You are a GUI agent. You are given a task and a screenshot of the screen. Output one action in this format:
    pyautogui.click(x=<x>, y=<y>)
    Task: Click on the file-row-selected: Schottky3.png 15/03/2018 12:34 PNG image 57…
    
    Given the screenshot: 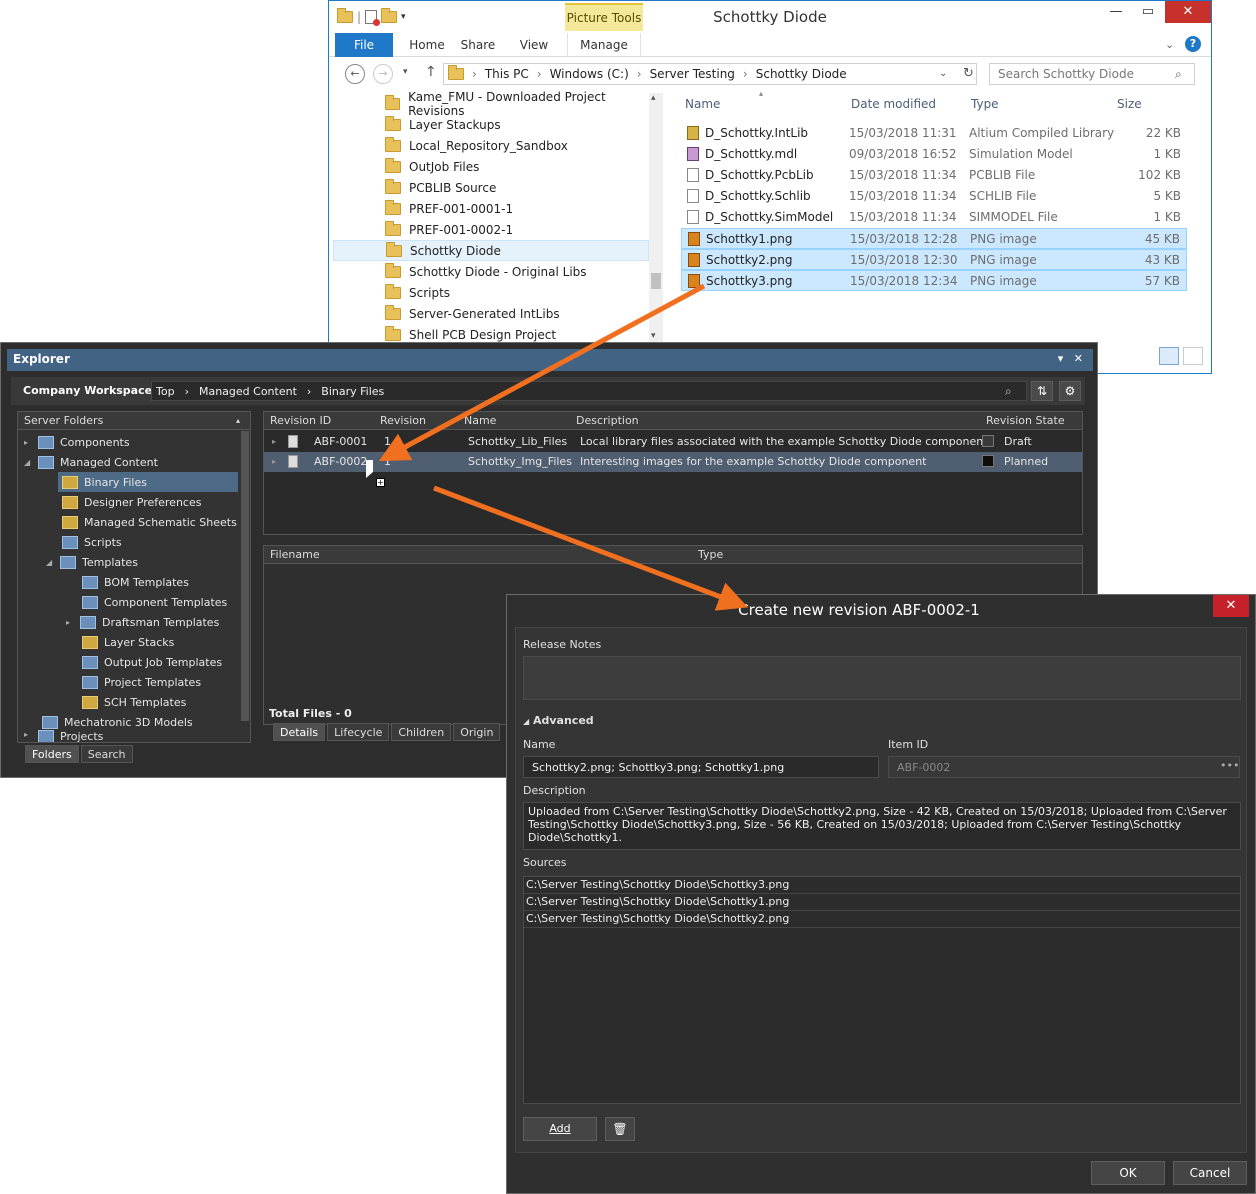 What is the action you would take?
    pyautogui.click(x=934, y=280)
    